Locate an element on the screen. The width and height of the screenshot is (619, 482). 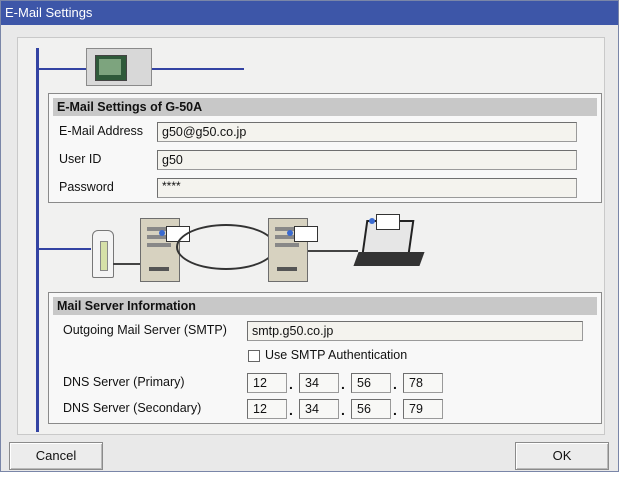
dns-primary-octet-4: 78 is located at coordinates (423, 383).